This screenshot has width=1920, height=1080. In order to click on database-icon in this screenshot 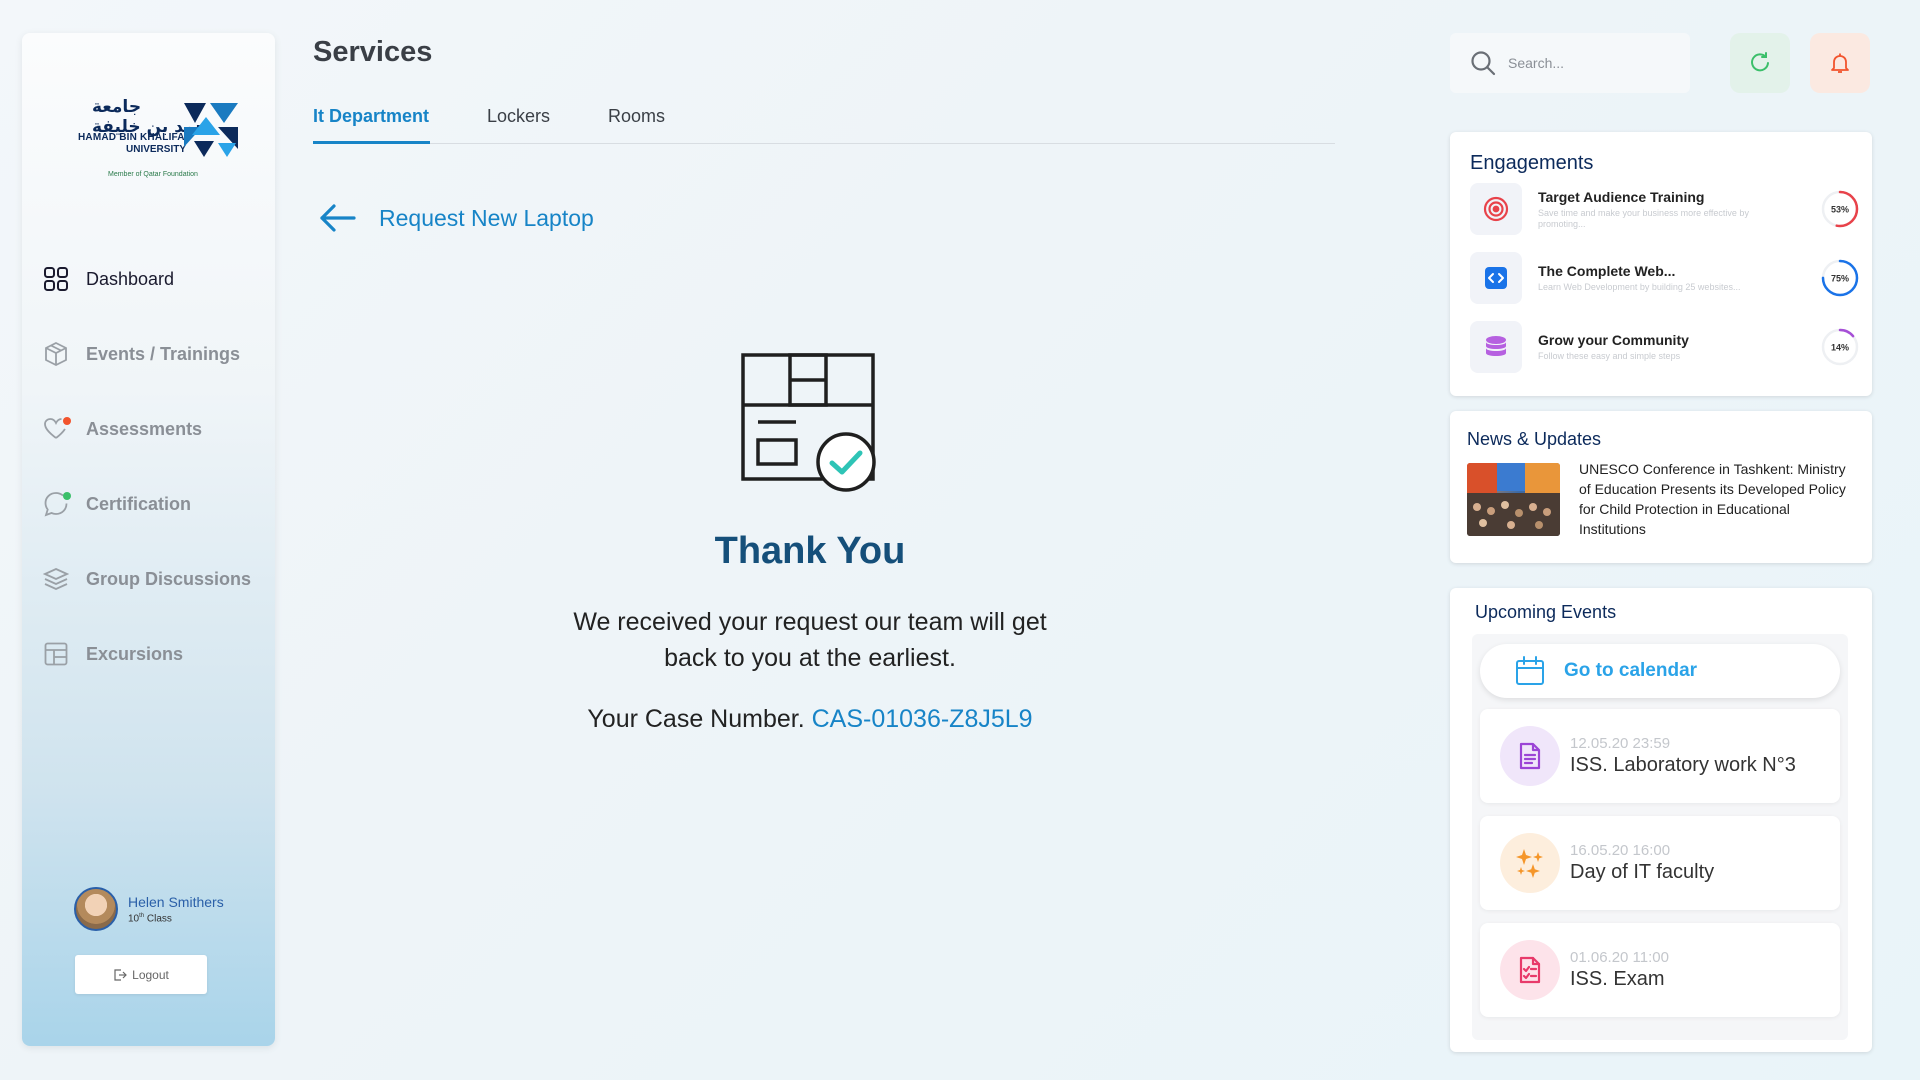, I will do `click(1496, 347)`.